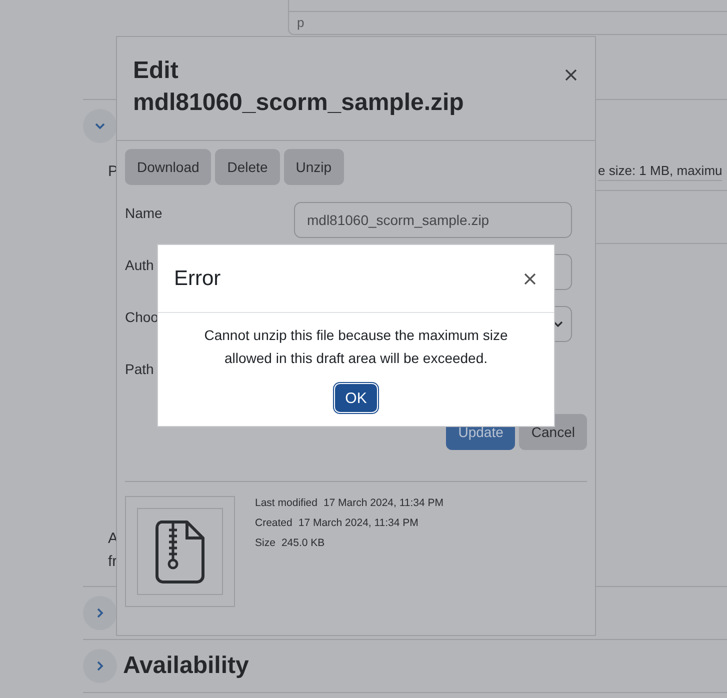 The image size is (727, 698). Describe the element at coordinates (141, 317) in the screenshot. I see `field-label: Choo` at that location.